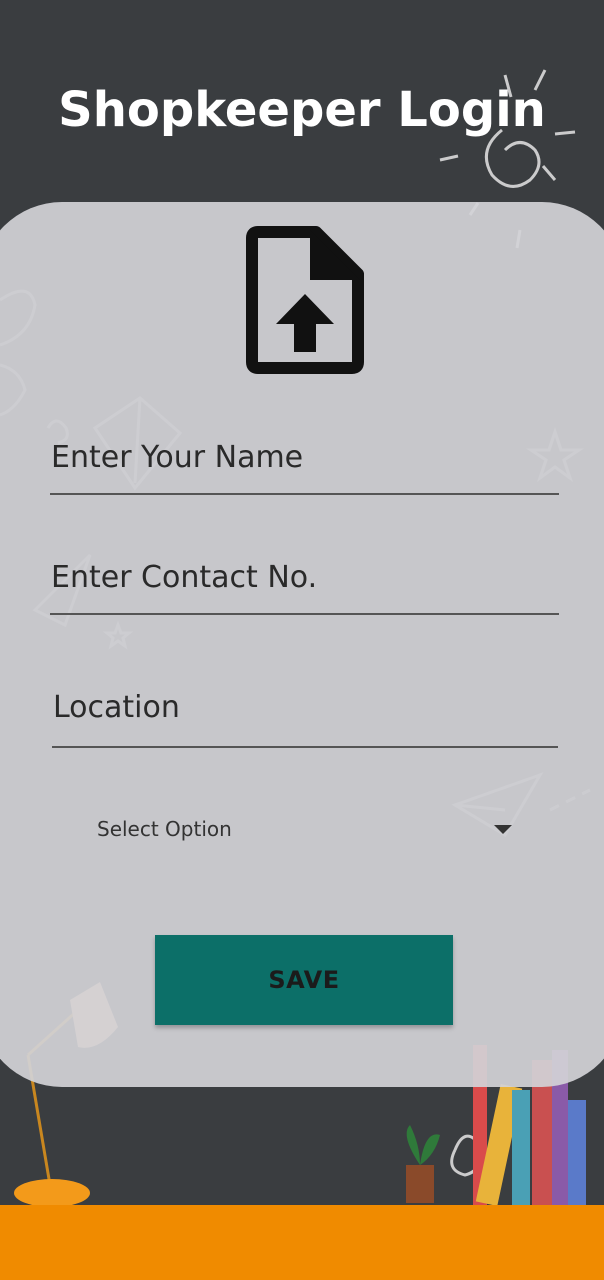  I want to click on save-button: SAVE, so click(304, 980).